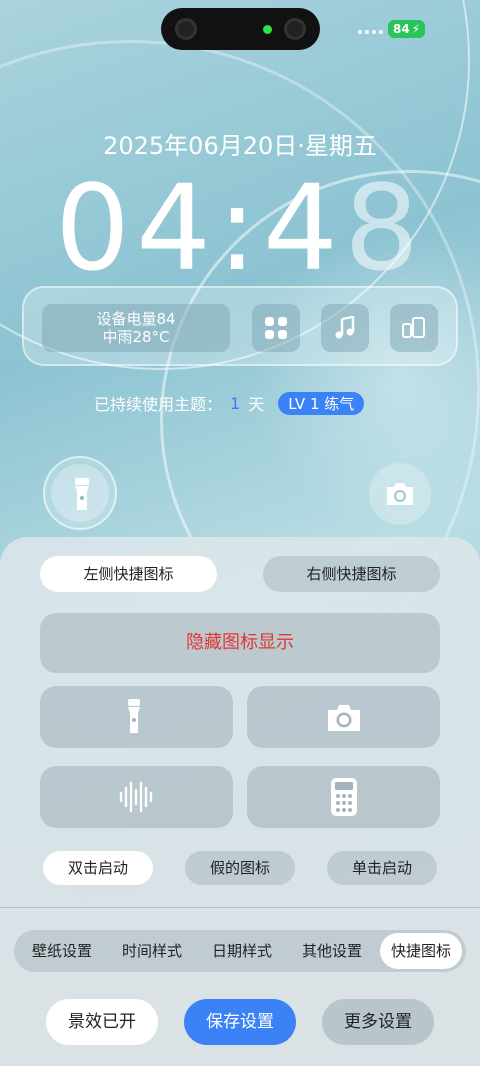 The width and height of the screenshot is (480, 1066). What do you see at coordinates (136, 328) in the screenshot?
I see `device-info-widget: 设备电量84 中雨28°C` at bounding box center [136, 328].